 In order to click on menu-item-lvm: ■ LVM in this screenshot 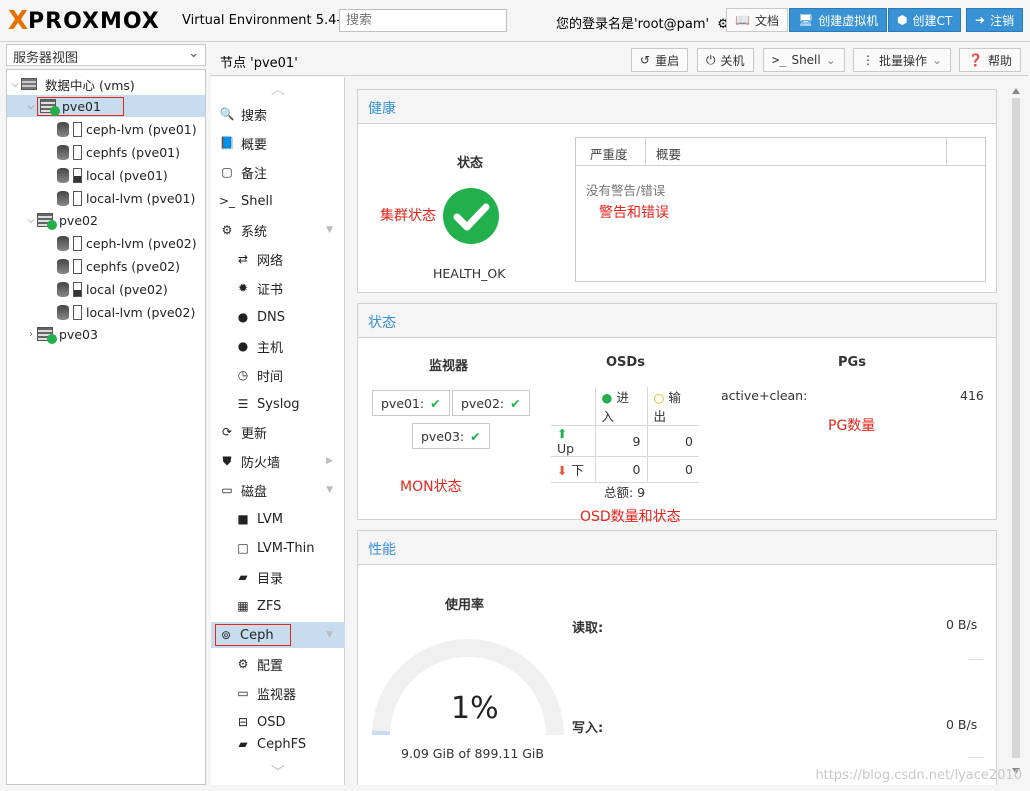, I will do `click(278, 519)`.